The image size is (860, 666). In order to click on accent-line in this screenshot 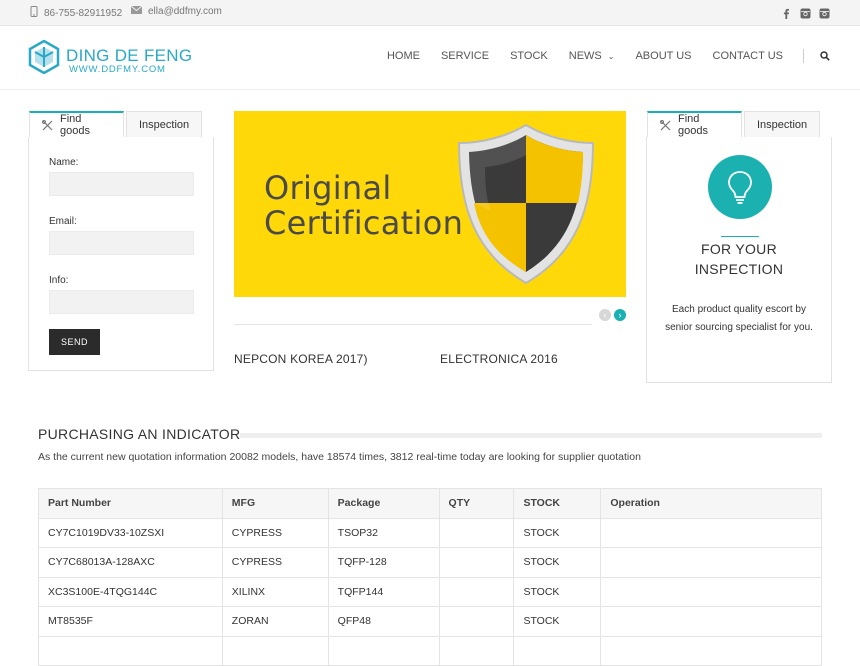, I will do `click(740, 236)`.